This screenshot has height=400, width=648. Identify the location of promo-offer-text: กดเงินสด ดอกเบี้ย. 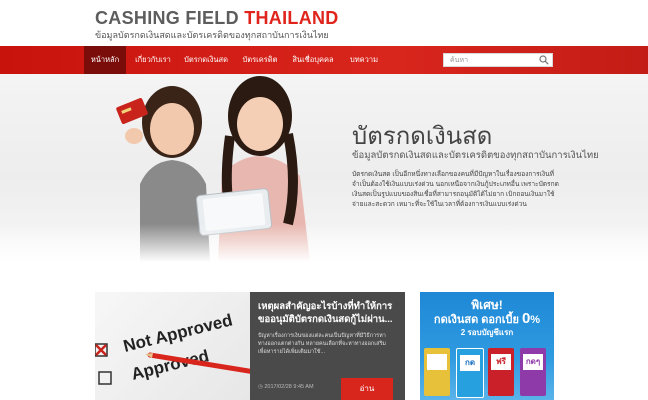
(477, 320).